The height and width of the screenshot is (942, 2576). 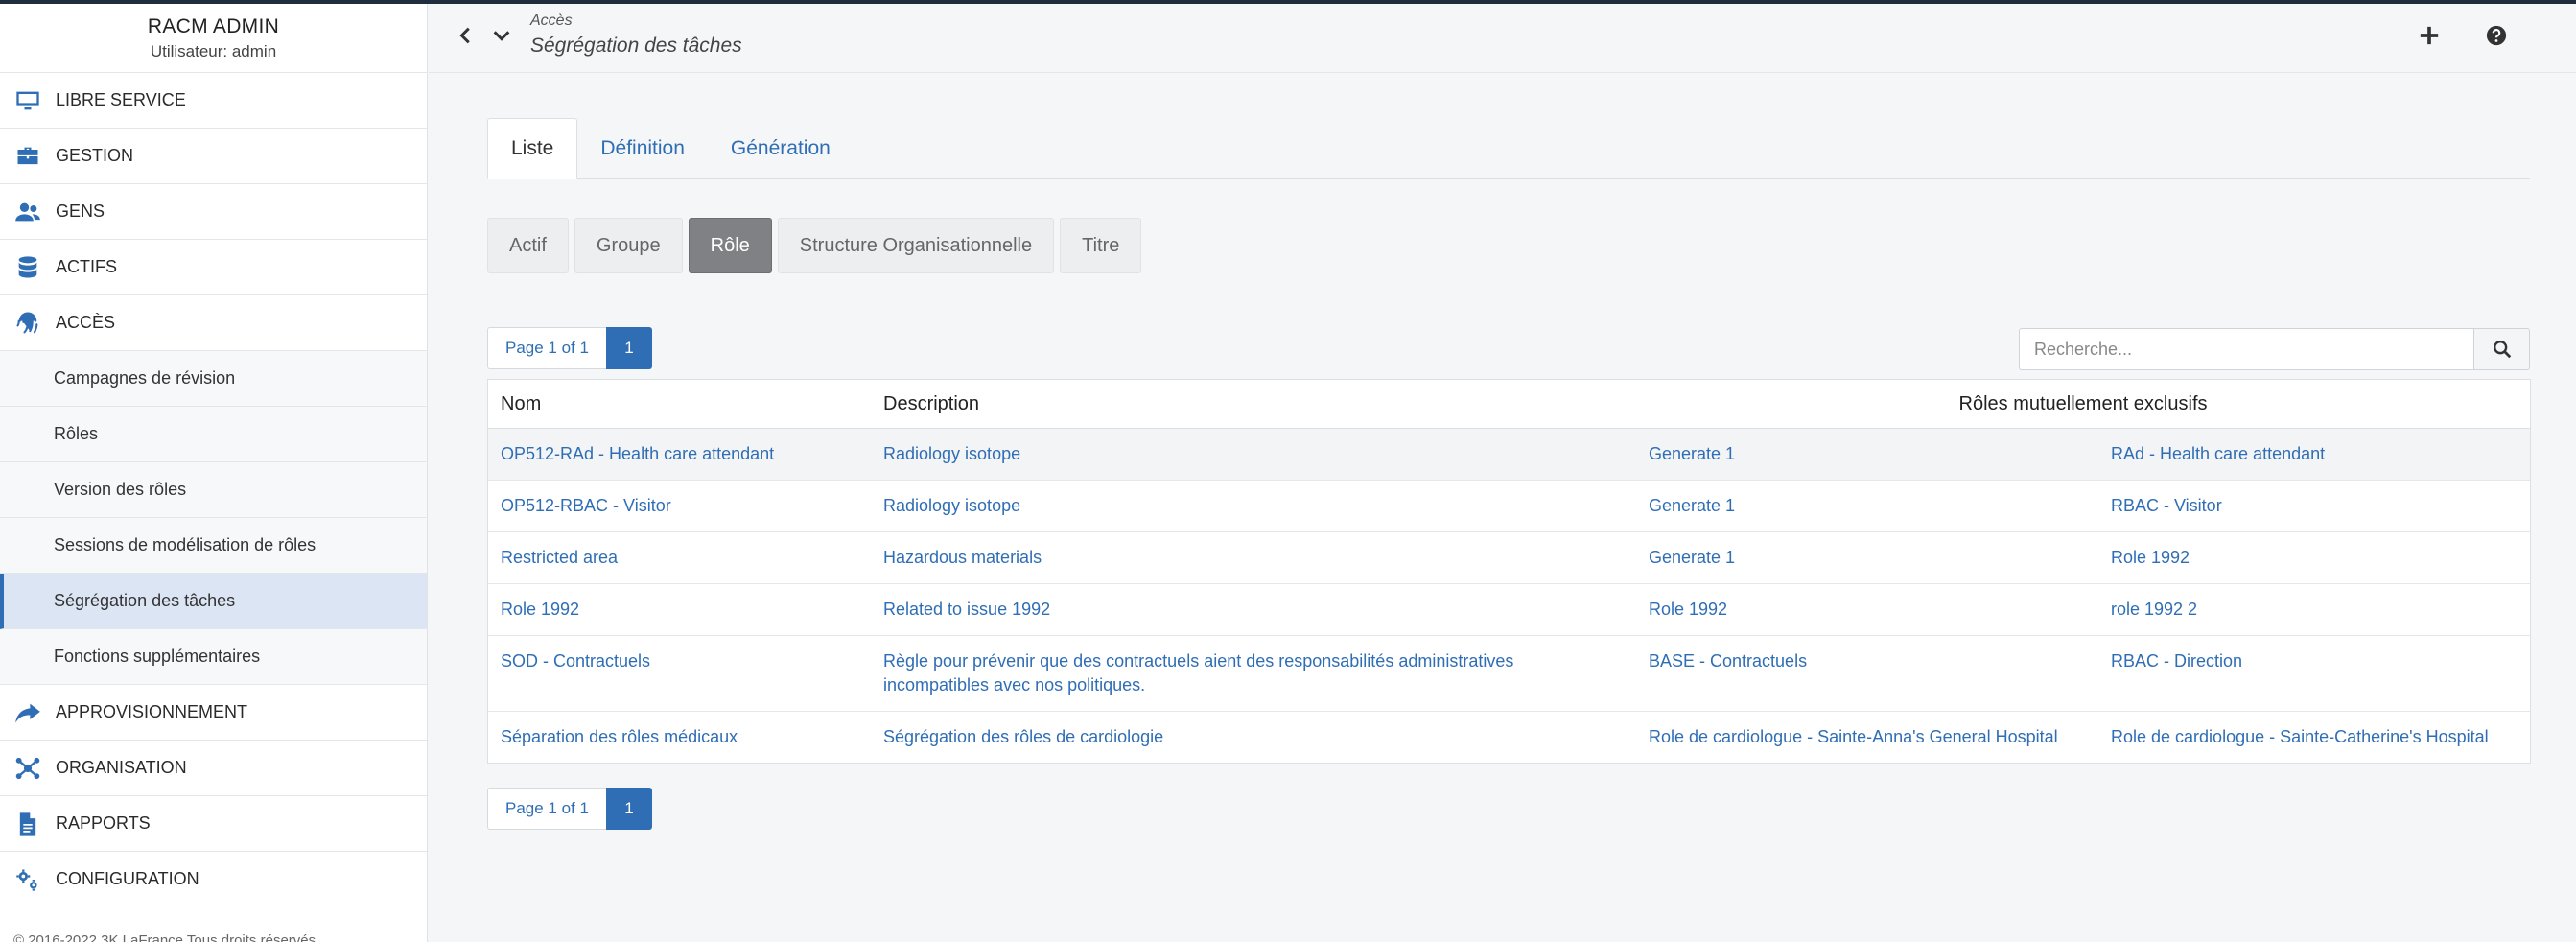 I want to click on sidebar-item-label: CONFIGURATION, so click(x=127, y=878).